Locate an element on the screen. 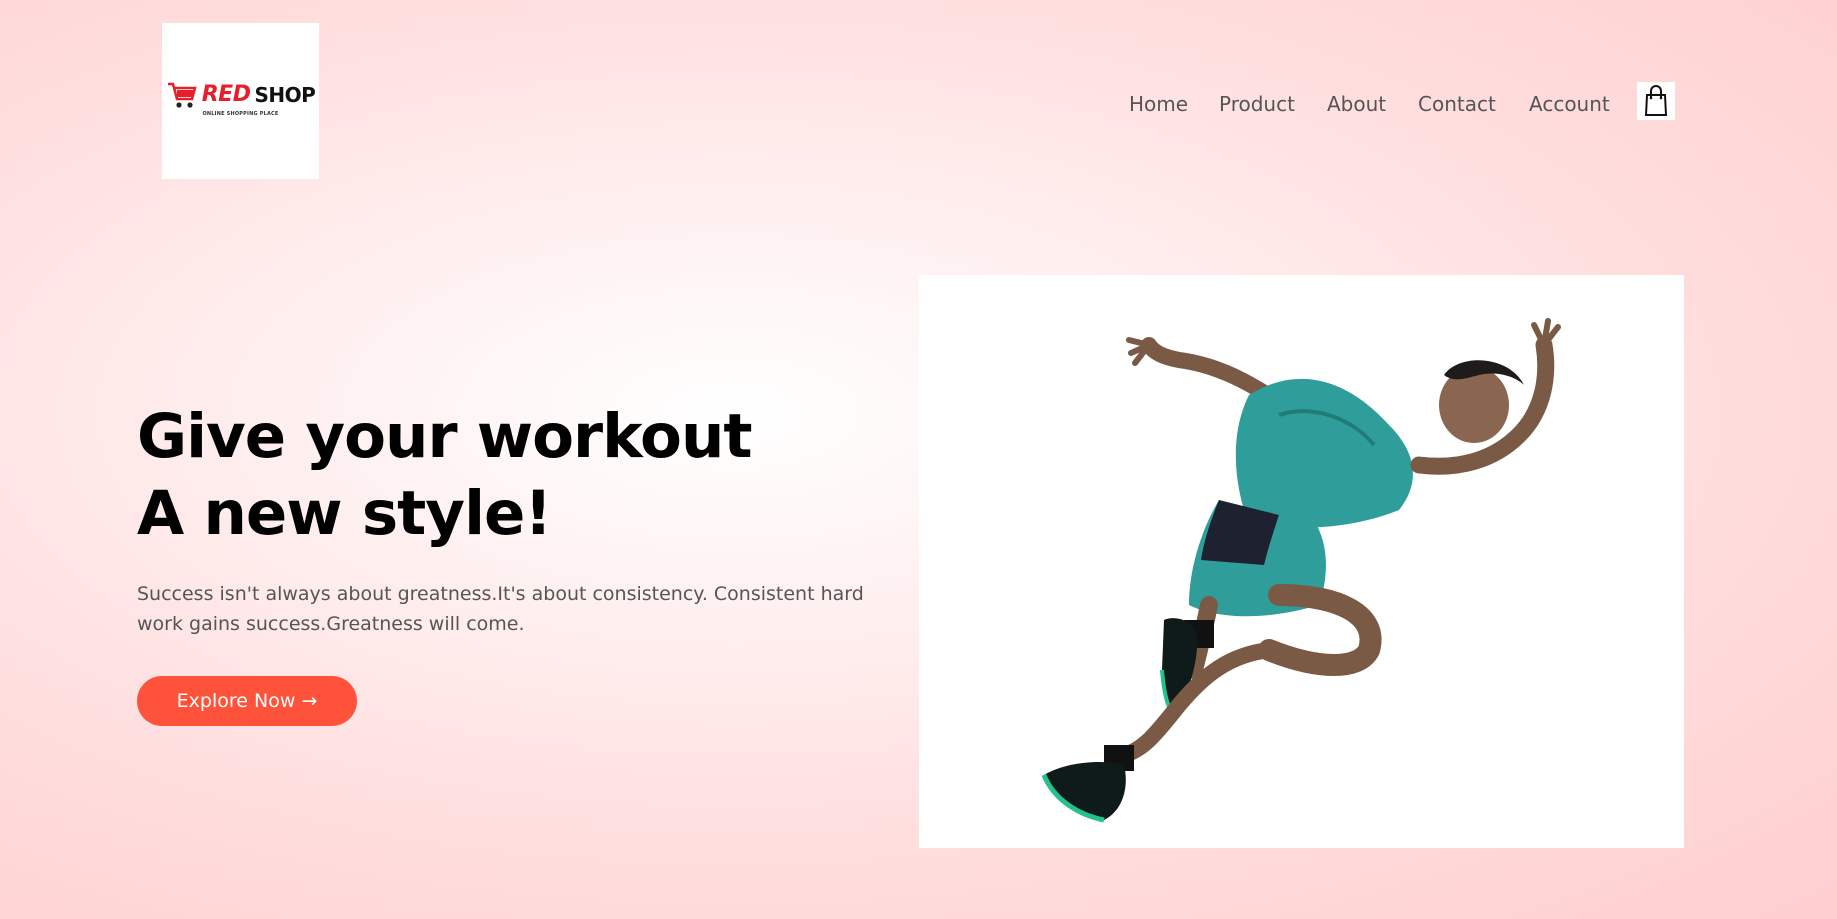 Image resolution: width=1837 pixels, height=919 pixels. nav-item-about: About is located at coordinates (1356, 104).